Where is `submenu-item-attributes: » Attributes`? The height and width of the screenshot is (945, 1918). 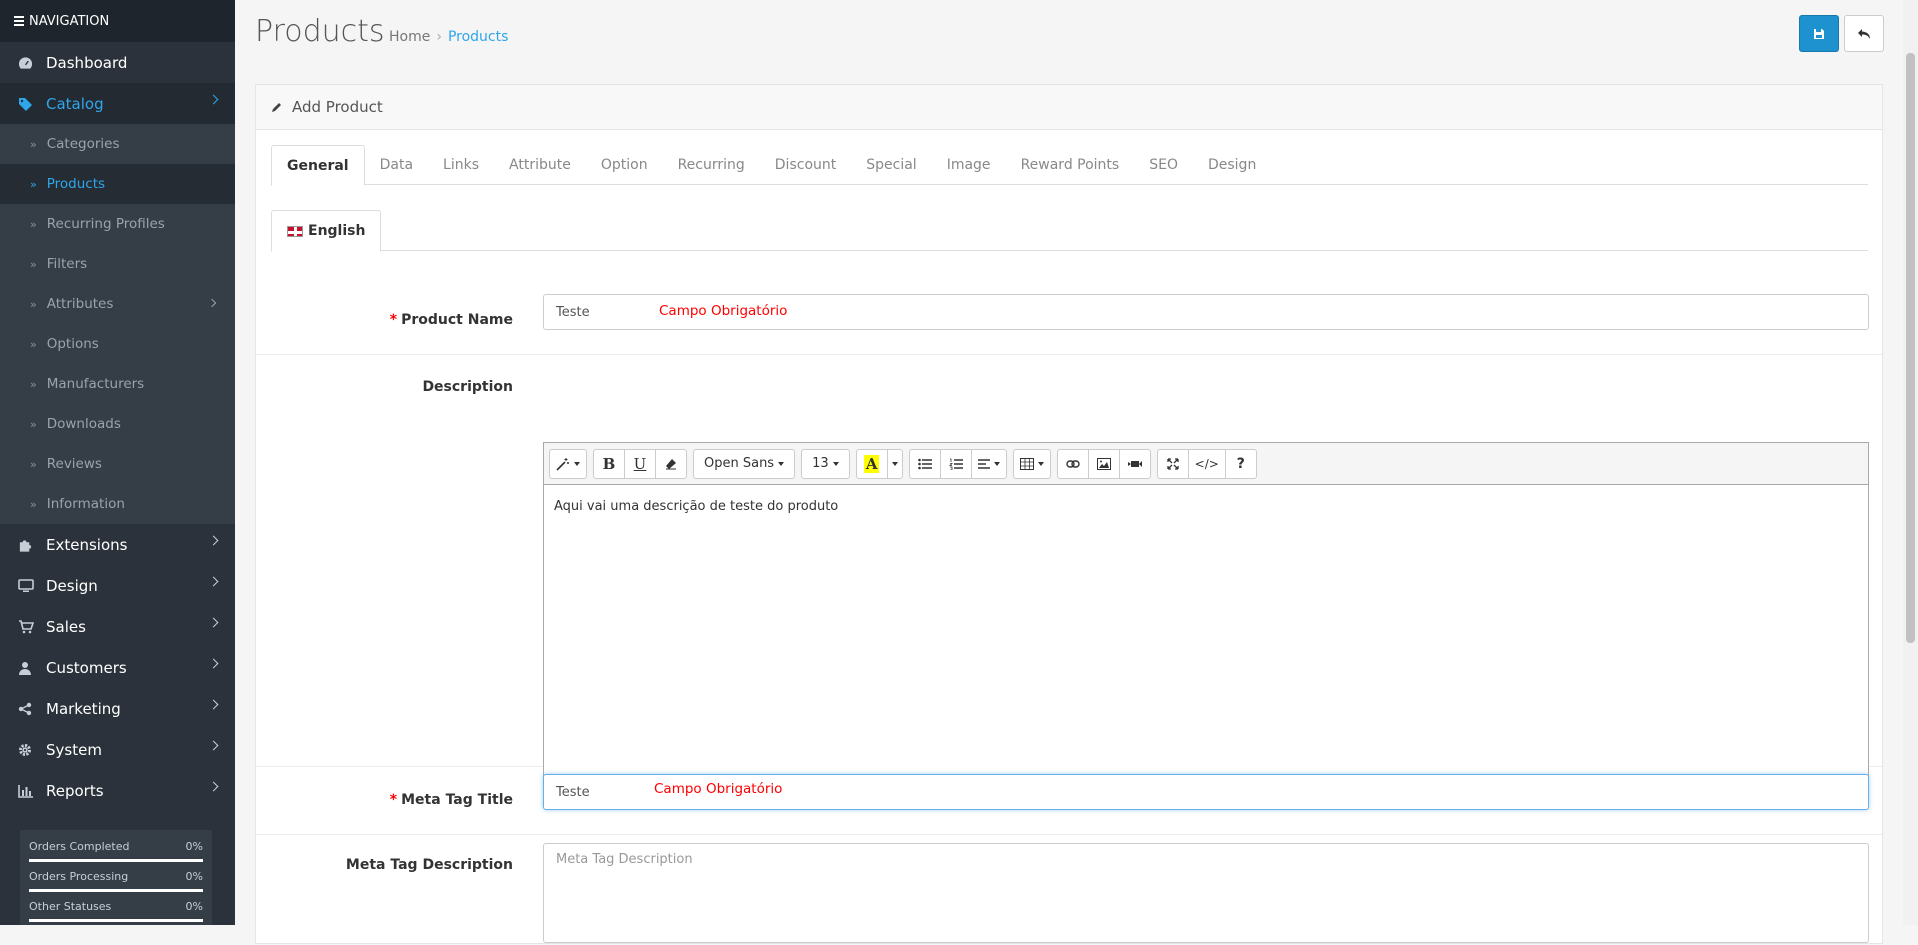 submenu-item-attributes: » Attributes is located at coordinates (117, 304).